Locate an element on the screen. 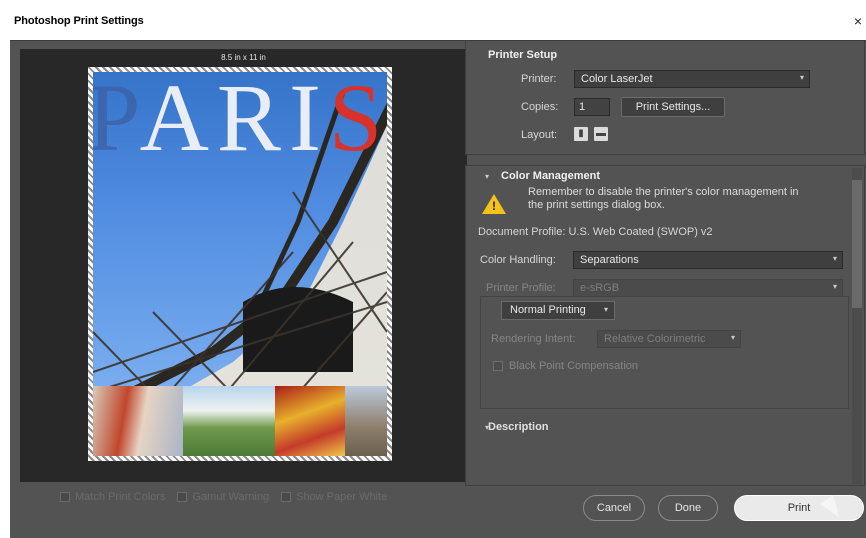  collapse-chevron-icon: ▾ is located at coordinates (487, 176).